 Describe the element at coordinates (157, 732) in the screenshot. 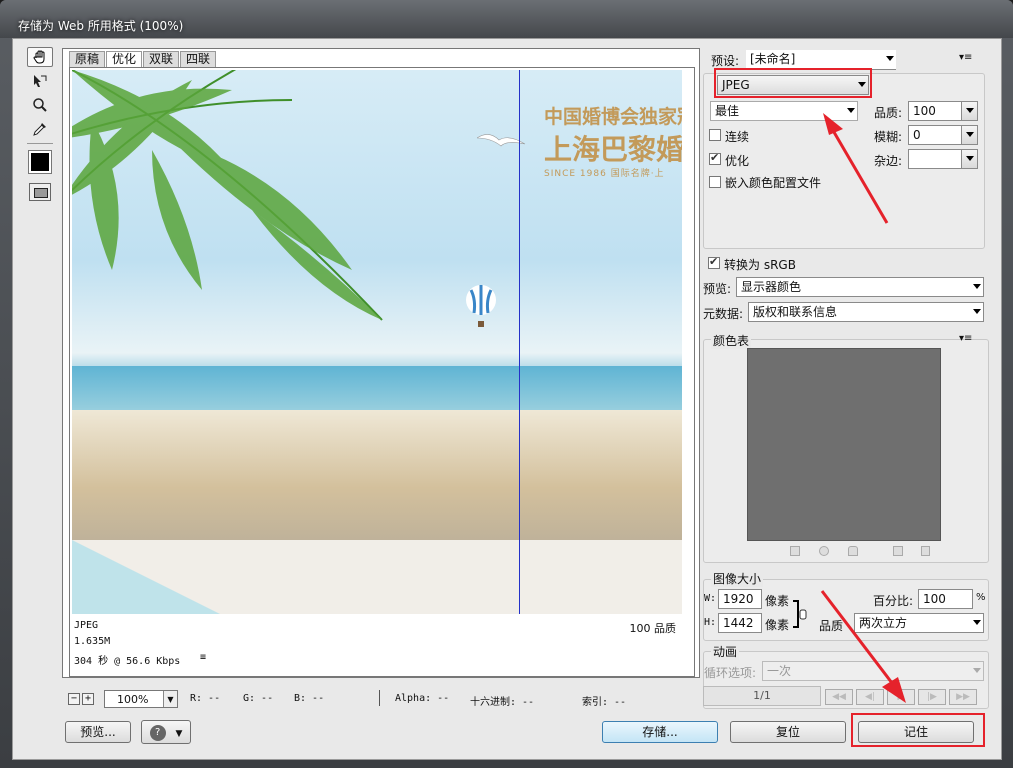

I see `browser-icon: ?` at that location.